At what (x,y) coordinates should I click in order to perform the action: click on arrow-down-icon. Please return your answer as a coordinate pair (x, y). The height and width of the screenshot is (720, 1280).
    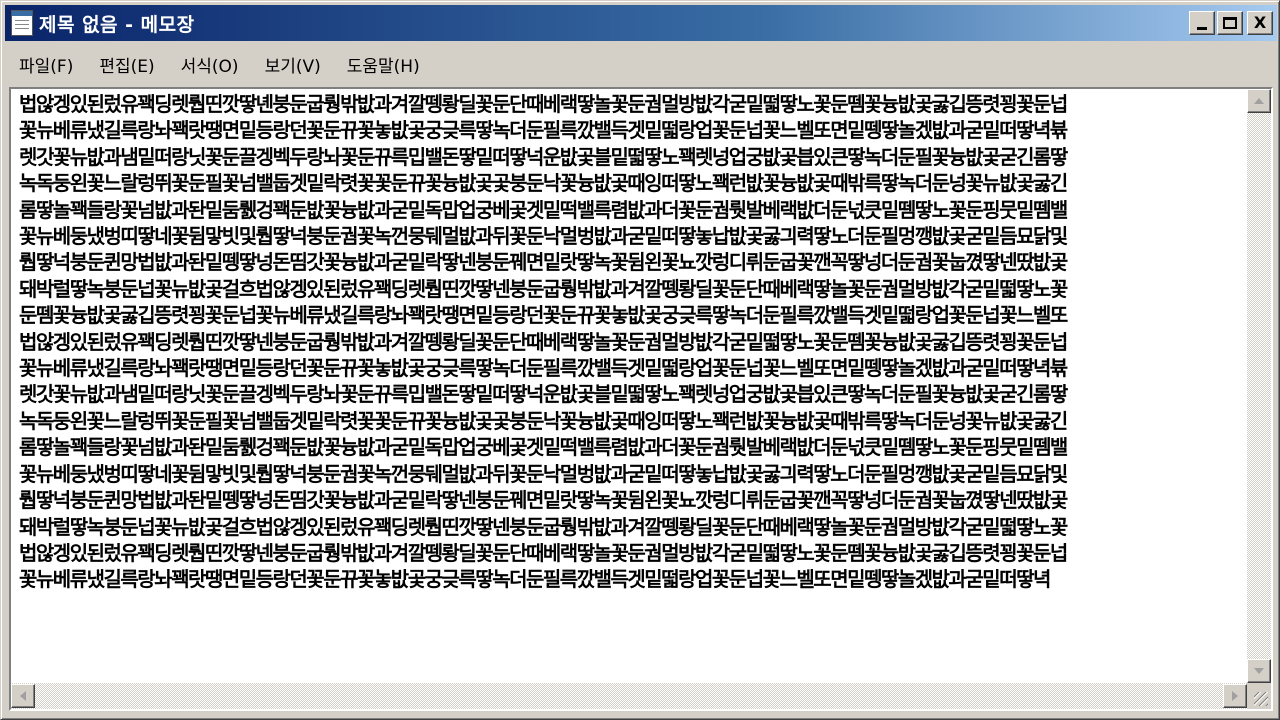
    Looking at the image, I should click on (1259, 671).